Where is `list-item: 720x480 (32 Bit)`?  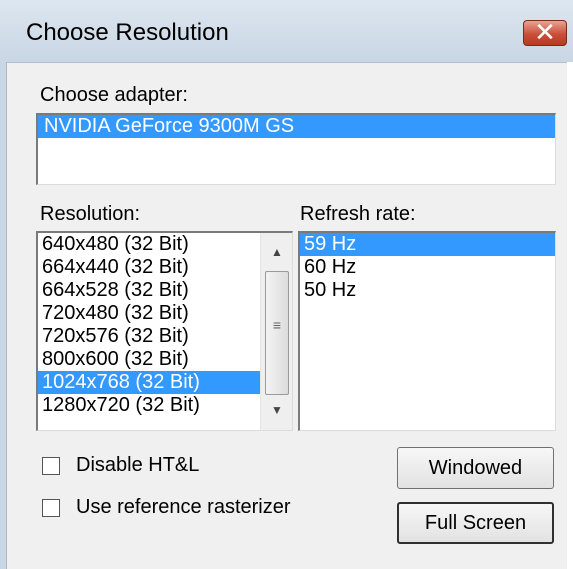 list-item: 720x480 (32 Bit) is located at coordinates (165, 313).